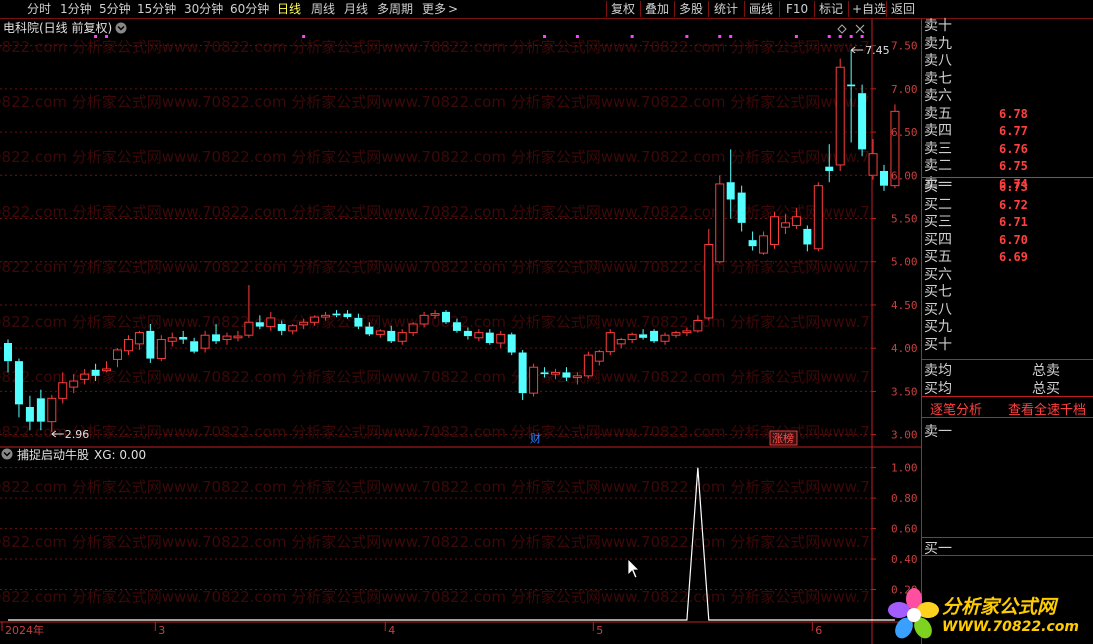  I want to click on order-level-label: 卖七, so click(938, 78).